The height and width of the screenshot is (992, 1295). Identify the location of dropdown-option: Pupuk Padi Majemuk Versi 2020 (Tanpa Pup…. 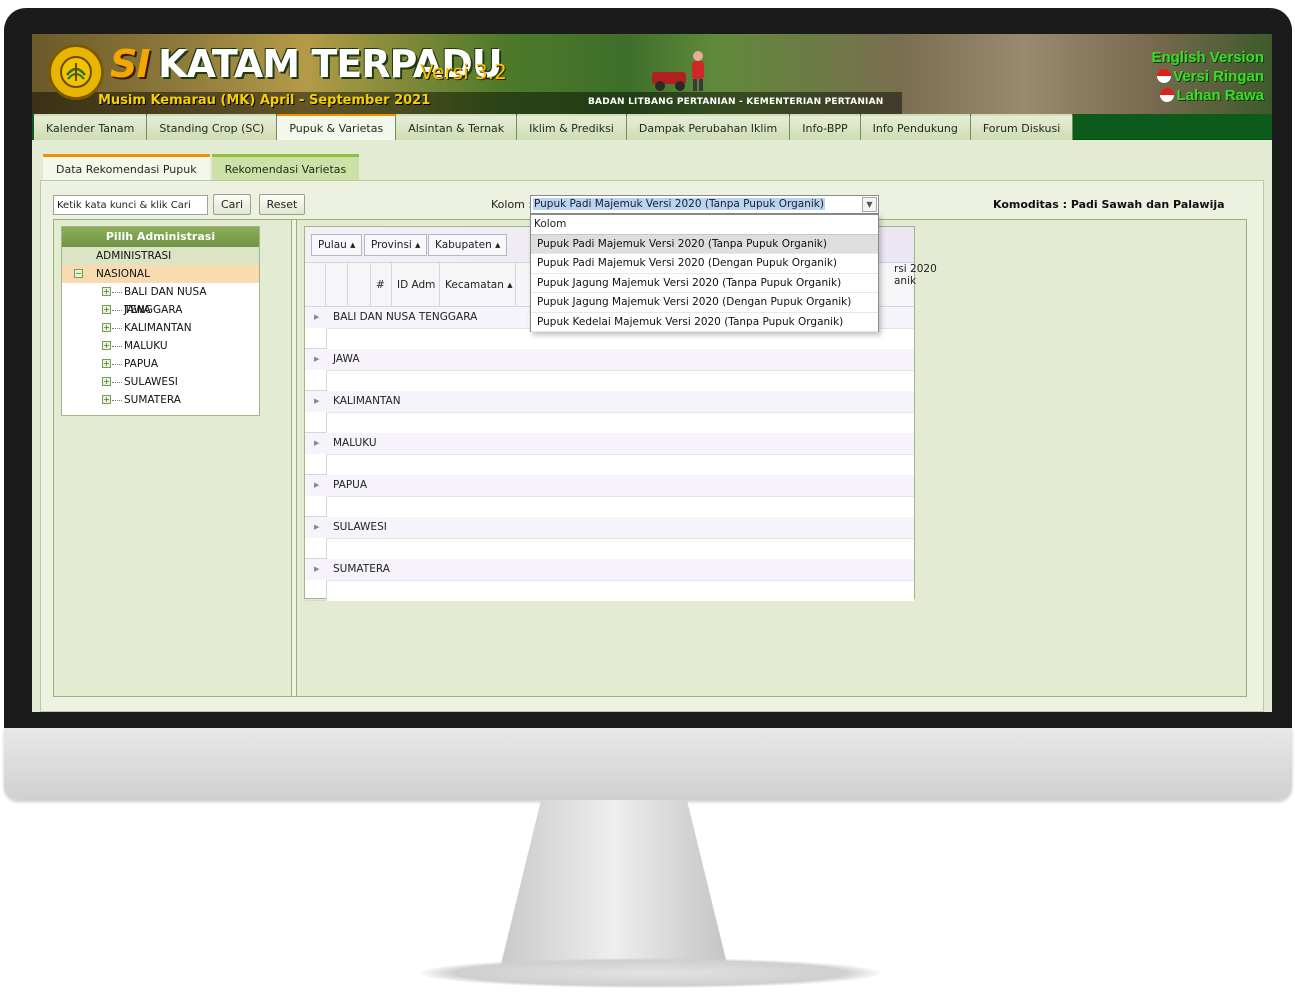
(704, 244).